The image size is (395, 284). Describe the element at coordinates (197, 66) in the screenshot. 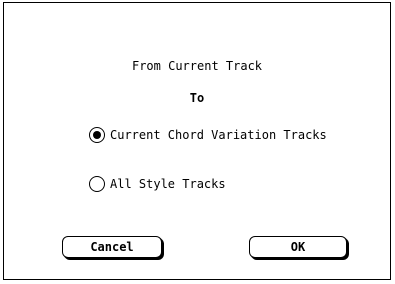

I see `dialog-heading-from: From Current Track` at that location.